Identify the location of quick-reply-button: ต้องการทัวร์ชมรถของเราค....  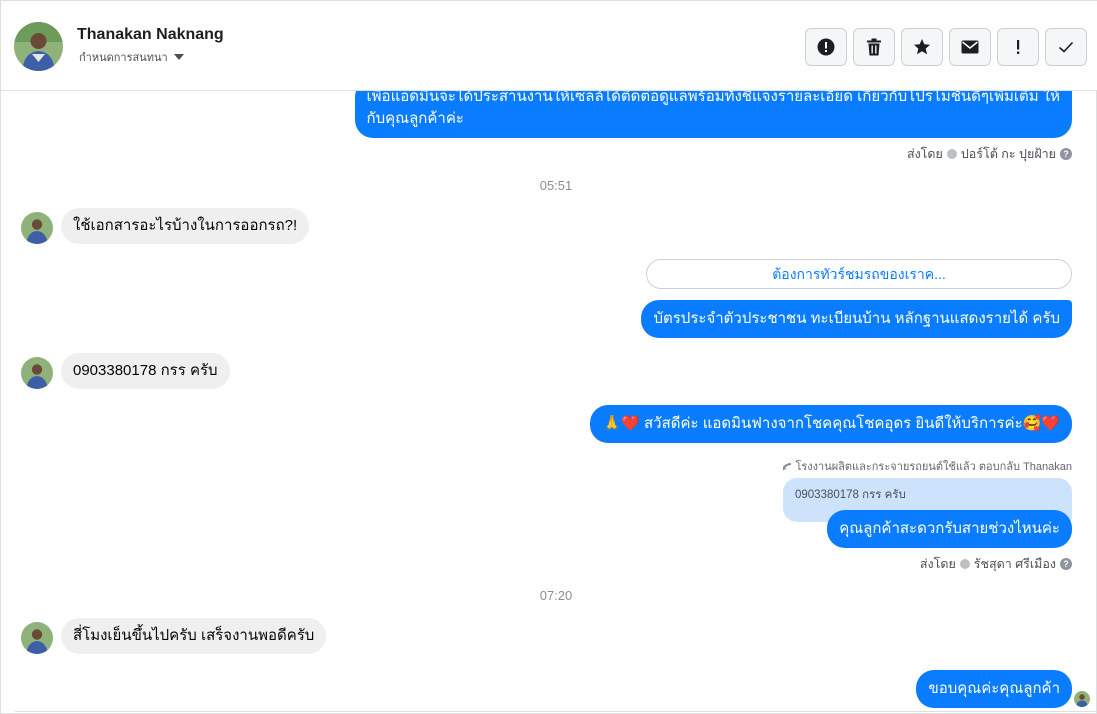
(859, 274).